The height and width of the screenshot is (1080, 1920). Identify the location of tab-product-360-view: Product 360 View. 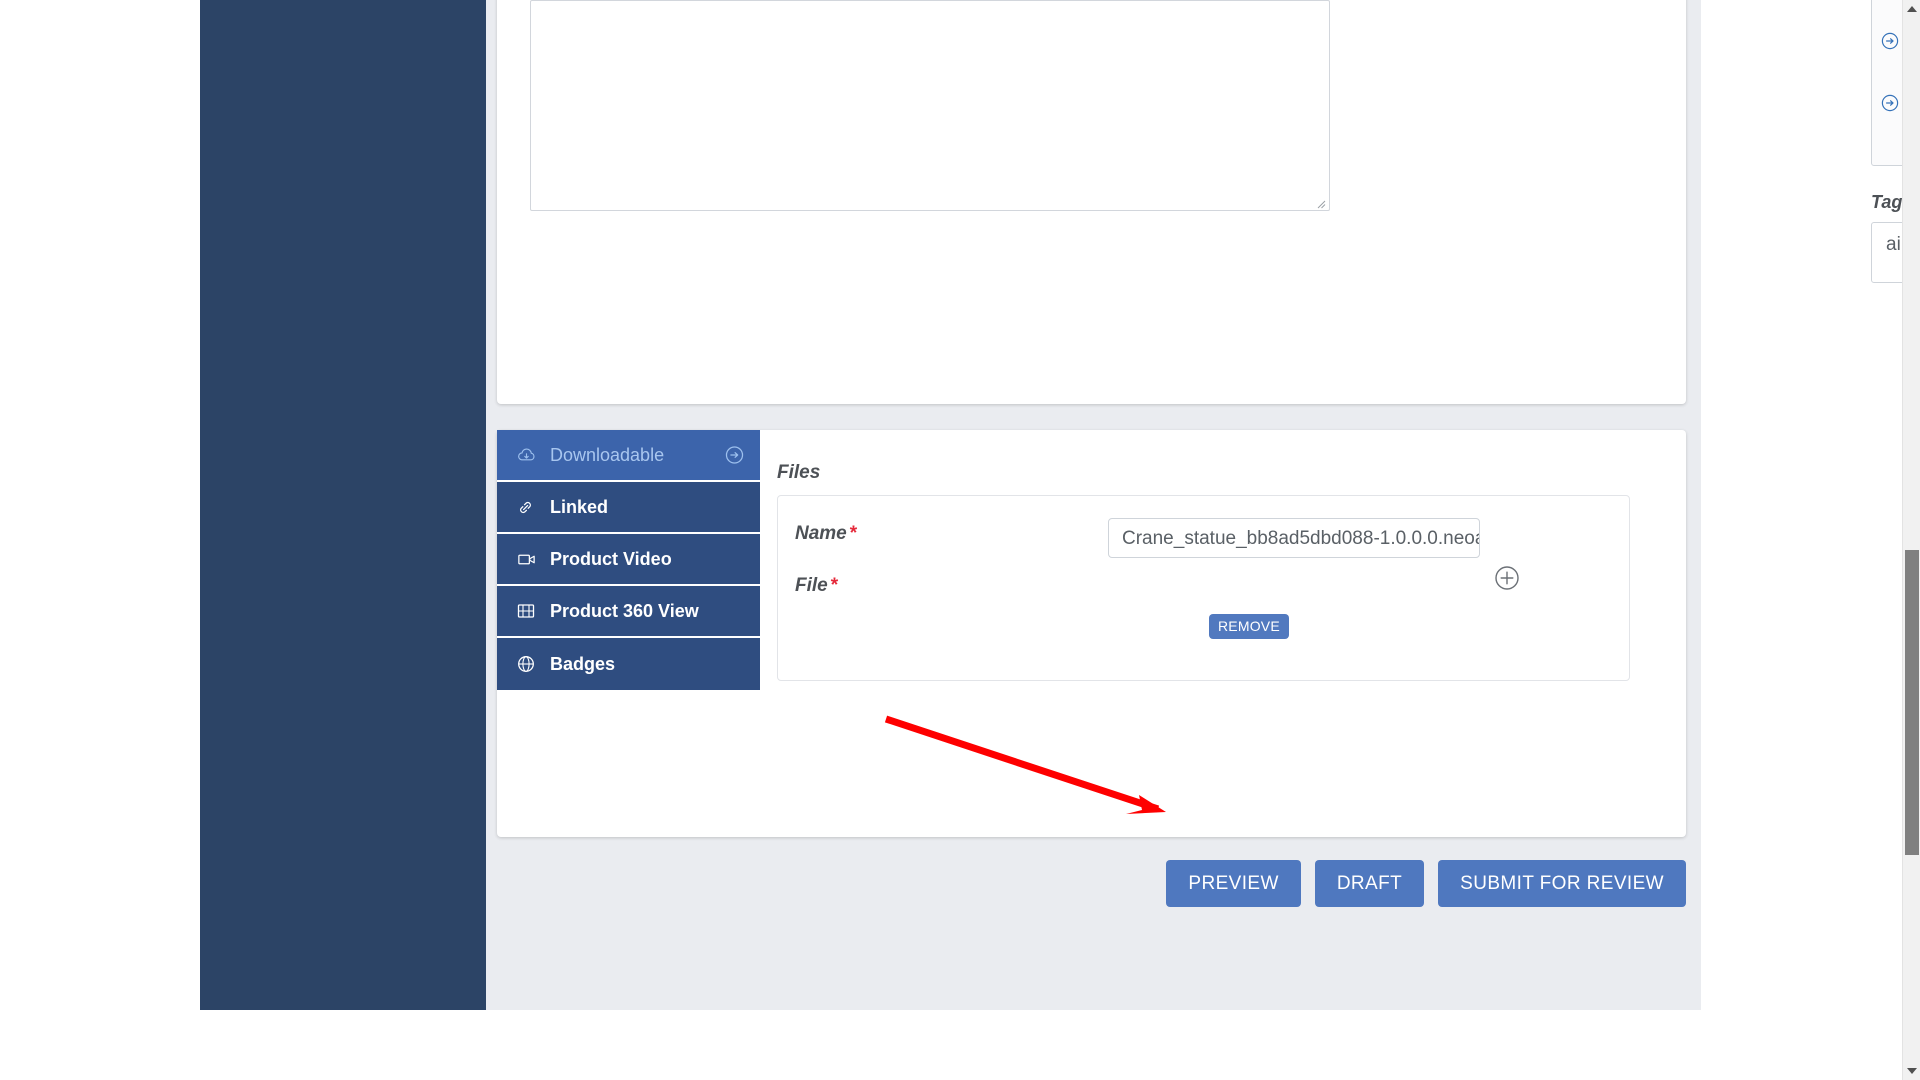
(628, 612).